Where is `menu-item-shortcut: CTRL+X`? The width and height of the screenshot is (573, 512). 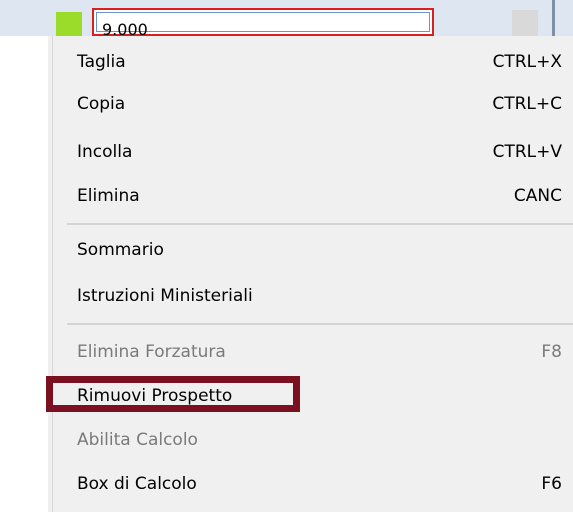
menu-item-shortcut: CTRL+X is located at coordinates (527, 62).